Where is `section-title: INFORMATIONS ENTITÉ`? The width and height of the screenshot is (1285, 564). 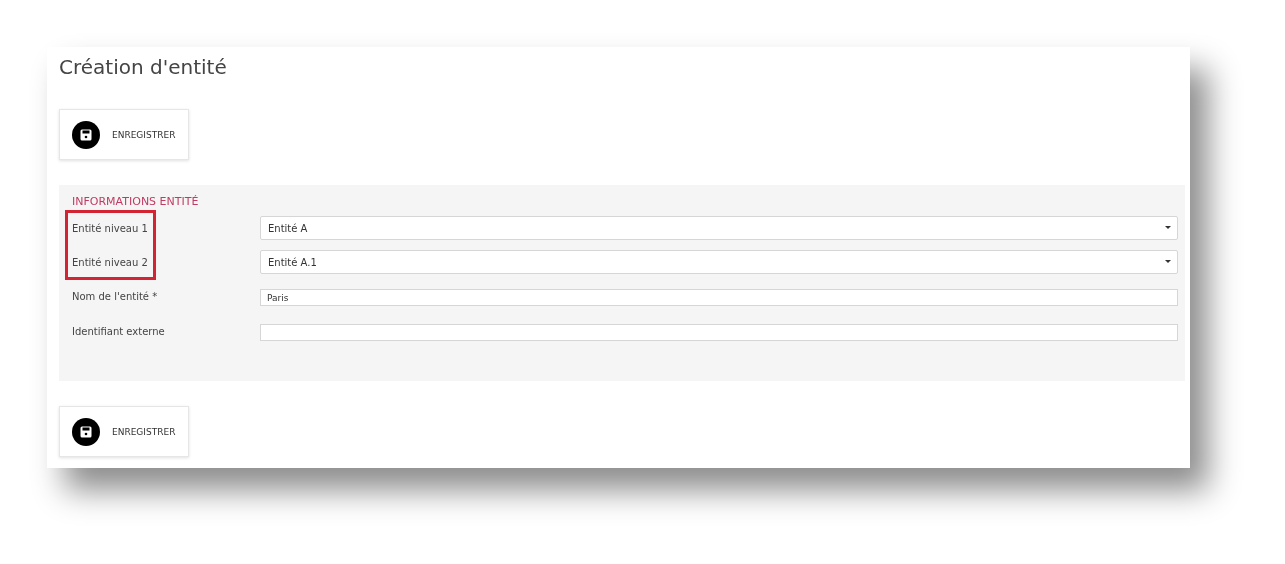
section-title: INFORMATIONS ENTITÉ is located at coordinates (136, 201).